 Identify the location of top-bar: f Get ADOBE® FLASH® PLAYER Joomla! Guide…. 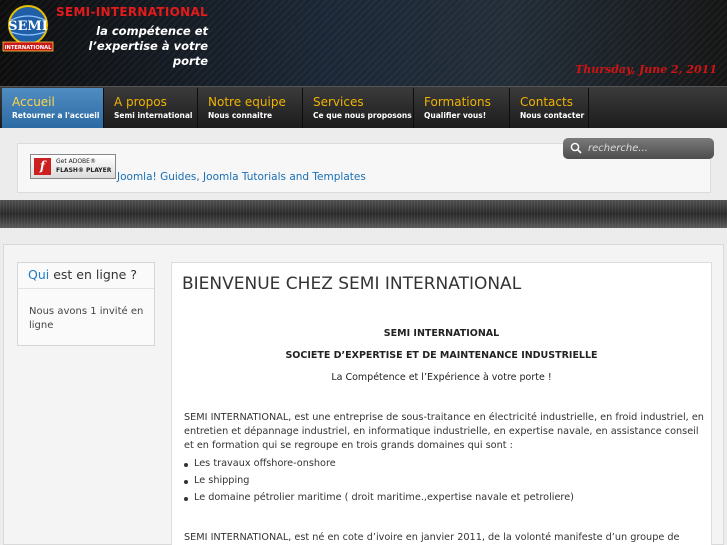
(365, 165).